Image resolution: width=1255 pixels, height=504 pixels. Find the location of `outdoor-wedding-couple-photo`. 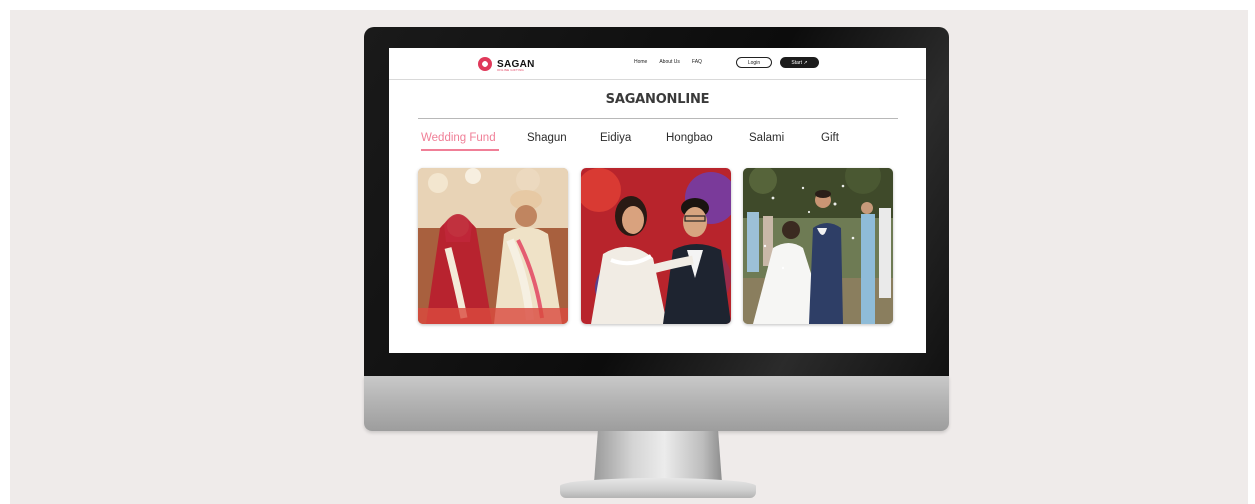

outdoor-wedding-couple-photo is located at coordinates (818, 246).